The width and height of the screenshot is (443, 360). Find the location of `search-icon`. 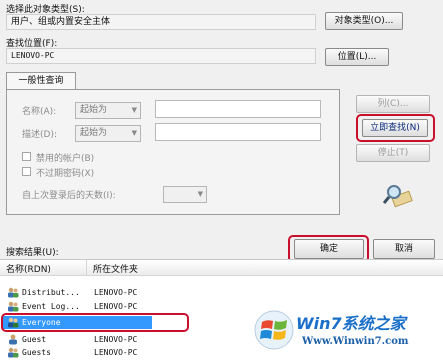

search-icon is located at coordinates (398, 196).